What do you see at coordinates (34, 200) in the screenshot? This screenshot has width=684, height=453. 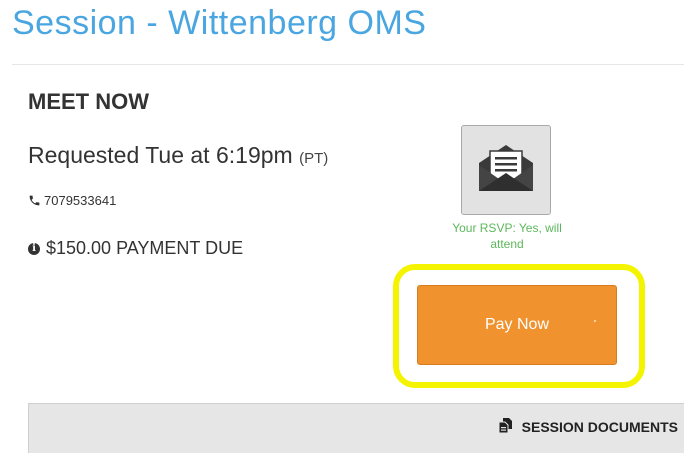 I see `phone-icon` at bounding box center [34, 200].